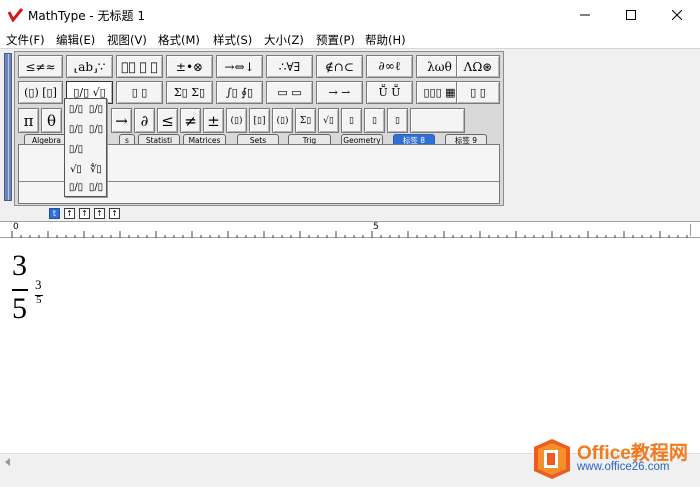 The height and width of the screenshot is (487, 700). What do you see at coordinates (189, 92) in the screenshot?
I see `summation-palette-button: Σ▯ Σ▯` at bounding box center [189, 92].